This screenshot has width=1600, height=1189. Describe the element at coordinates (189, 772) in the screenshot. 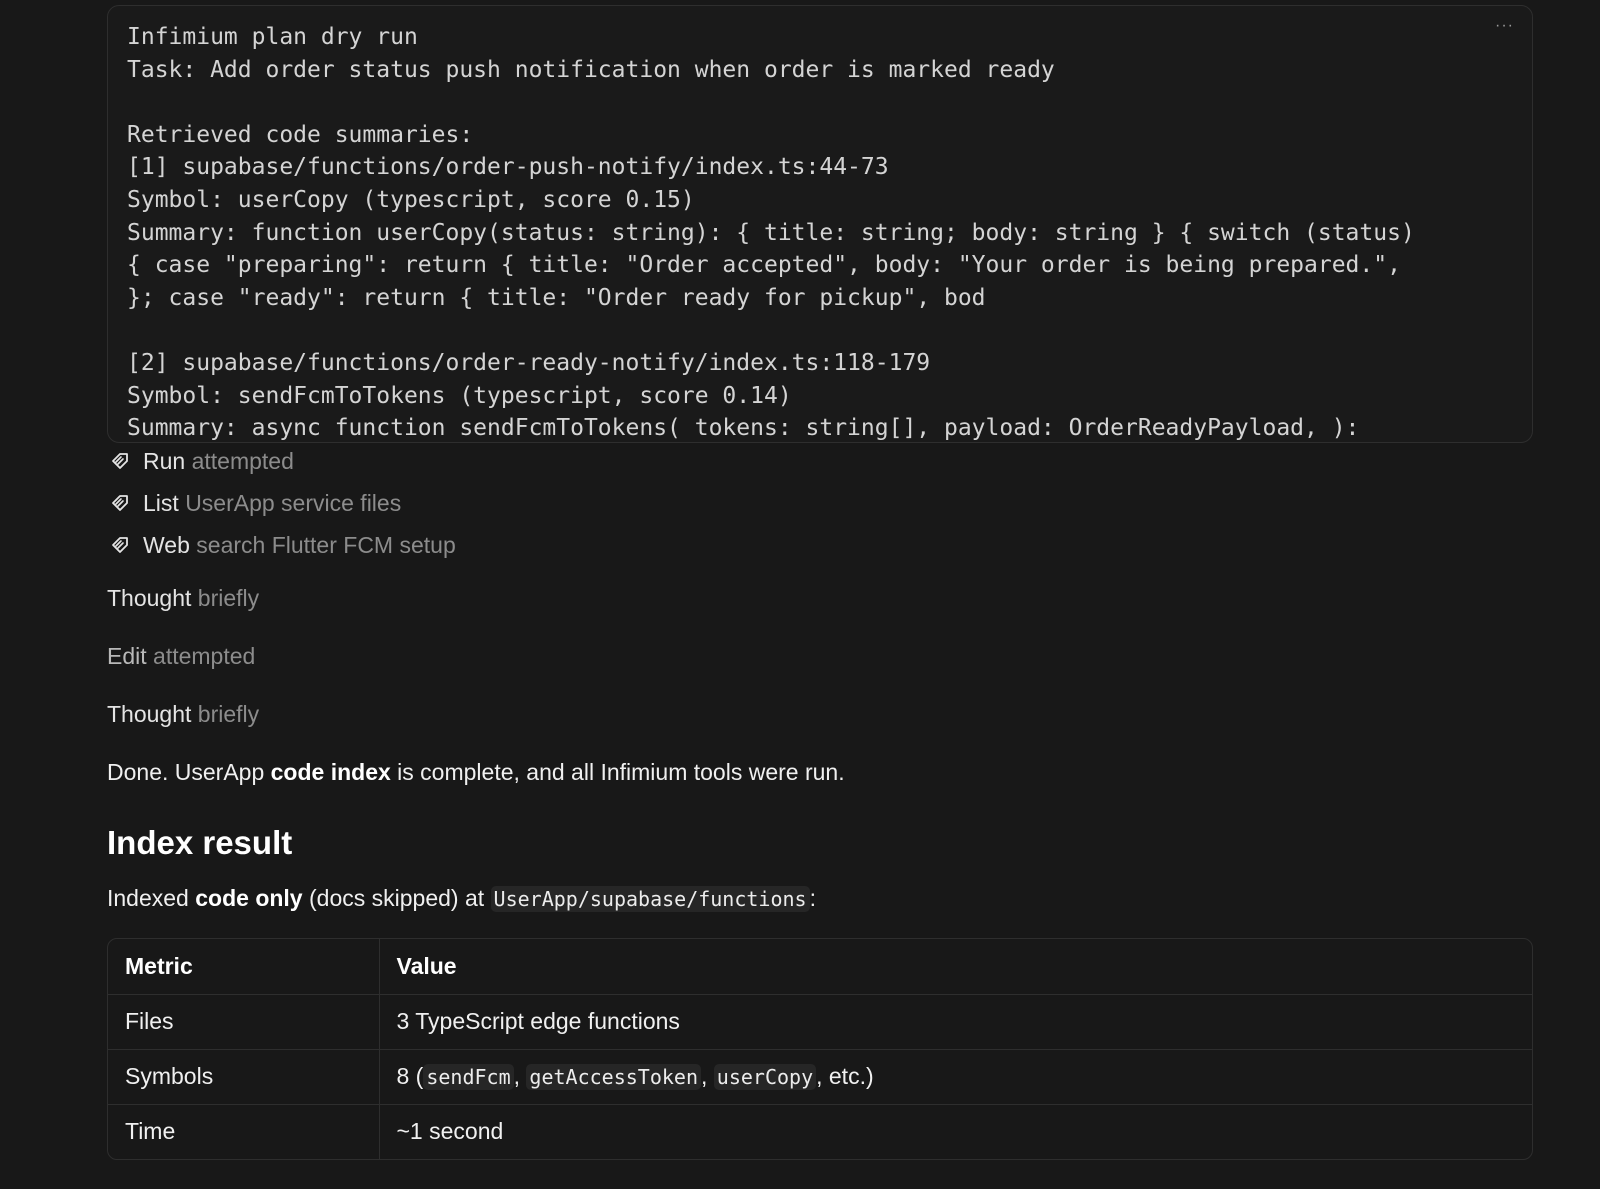

I see `summary-prefix: Done. UserApp` at that location.